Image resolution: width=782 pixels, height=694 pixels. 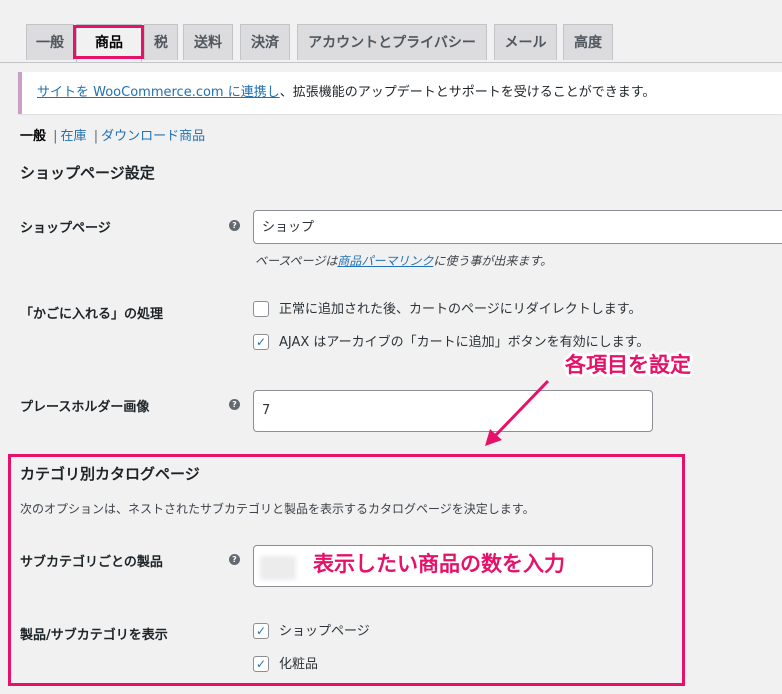 I want to click on shop-page-description: ベースページは商品パーマリンクに使う事が出来ます。, so click(x=403, y=260).